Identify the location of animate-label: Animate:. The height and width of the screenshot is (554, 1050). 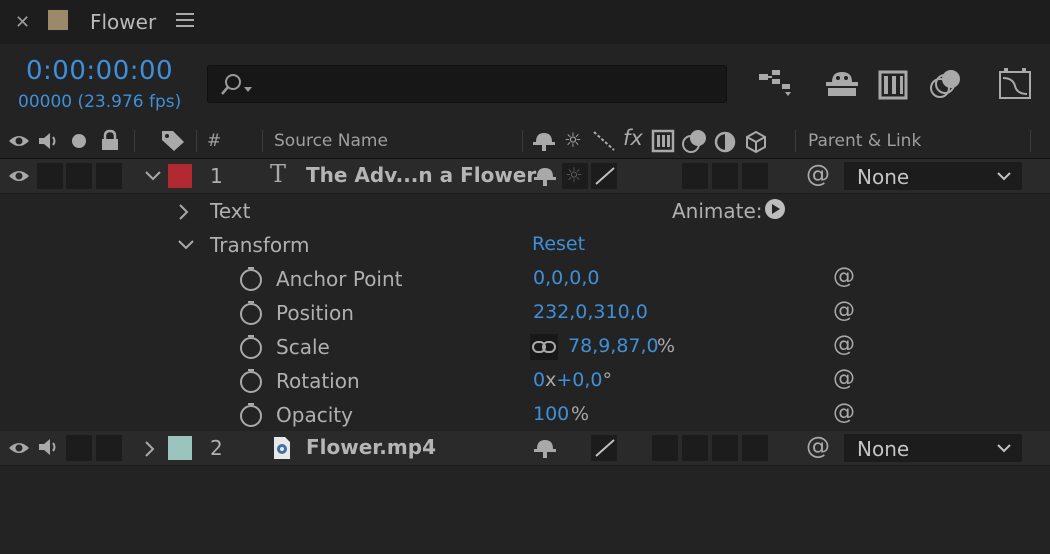
(717, 211).